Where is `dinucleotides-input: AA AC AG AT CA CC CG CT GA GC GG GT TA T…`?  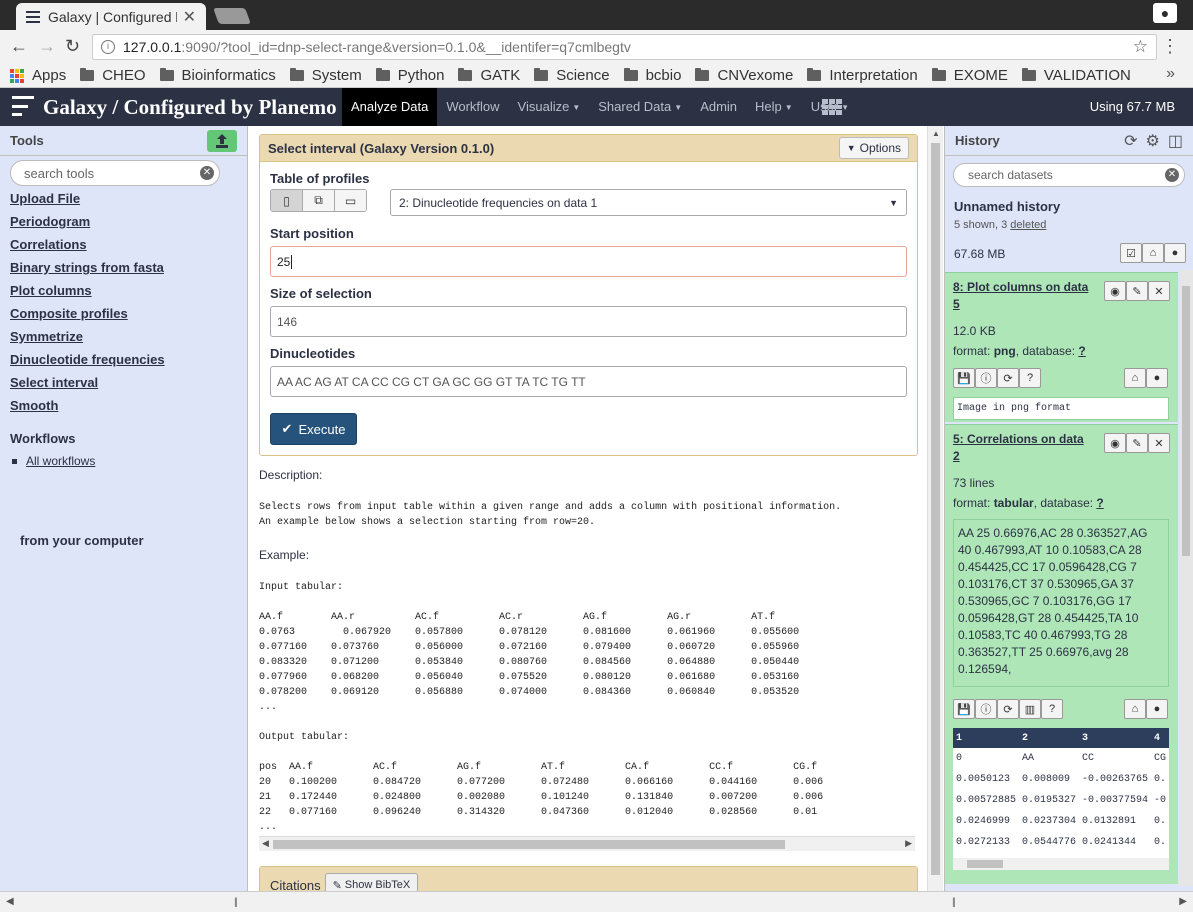 dinucleotides-input: AA AC AG AT CA CC CG CT GA GC GG GT TA T… is located at coordinates (588, 381).